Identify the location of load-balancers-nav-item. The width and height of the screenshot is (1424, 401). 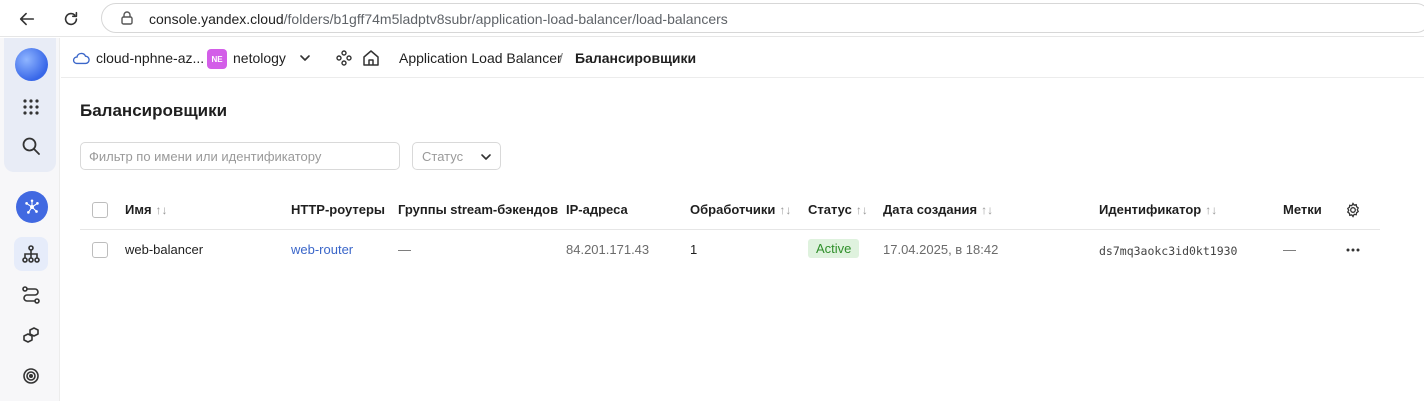
(31, 254).